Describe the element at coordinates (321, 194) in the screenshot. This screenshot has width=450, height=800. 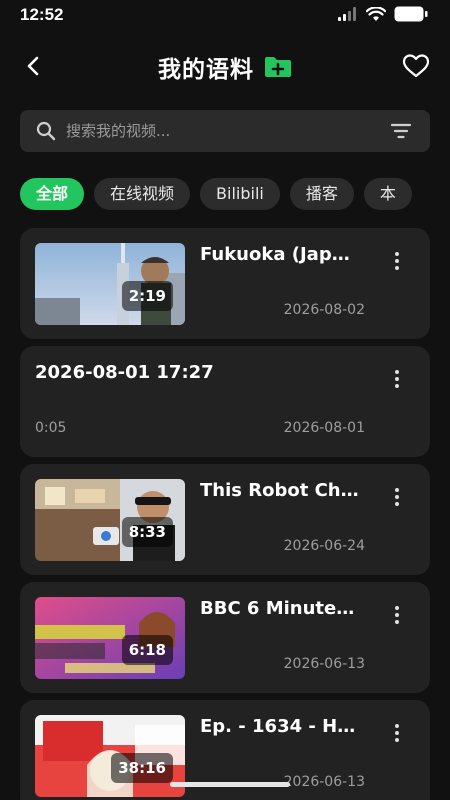
I see `chip-podcast: 播客` at that location.